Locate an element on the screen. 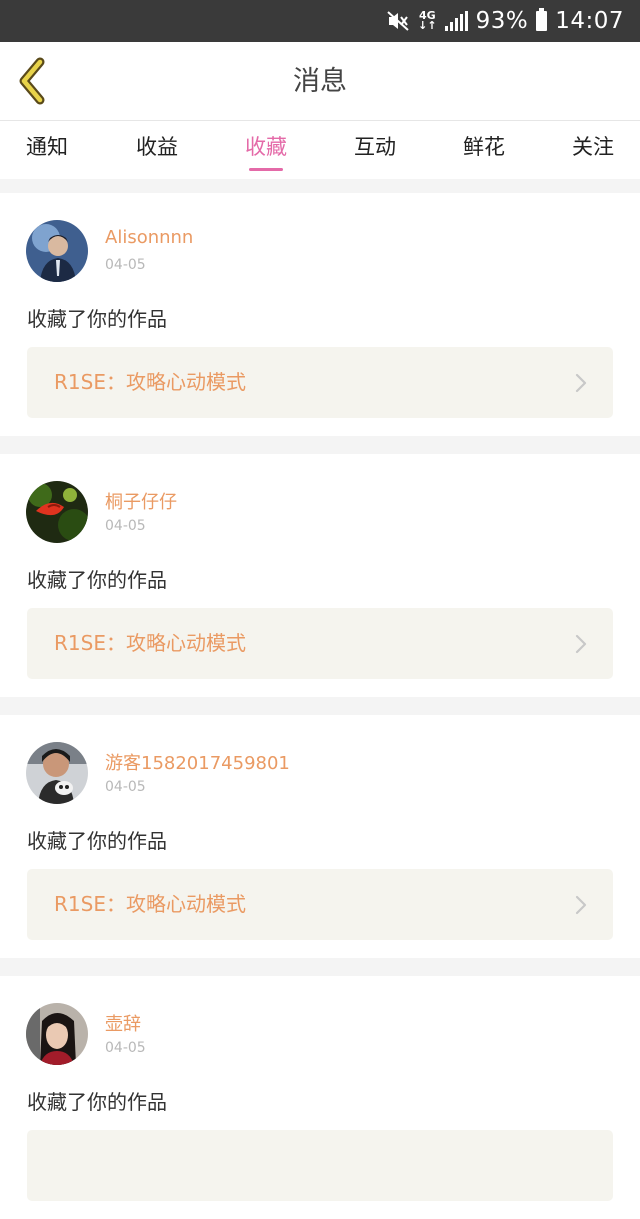 This screenshot has width=640, height=1219. mute-icon is located at coordinates (398, 21).